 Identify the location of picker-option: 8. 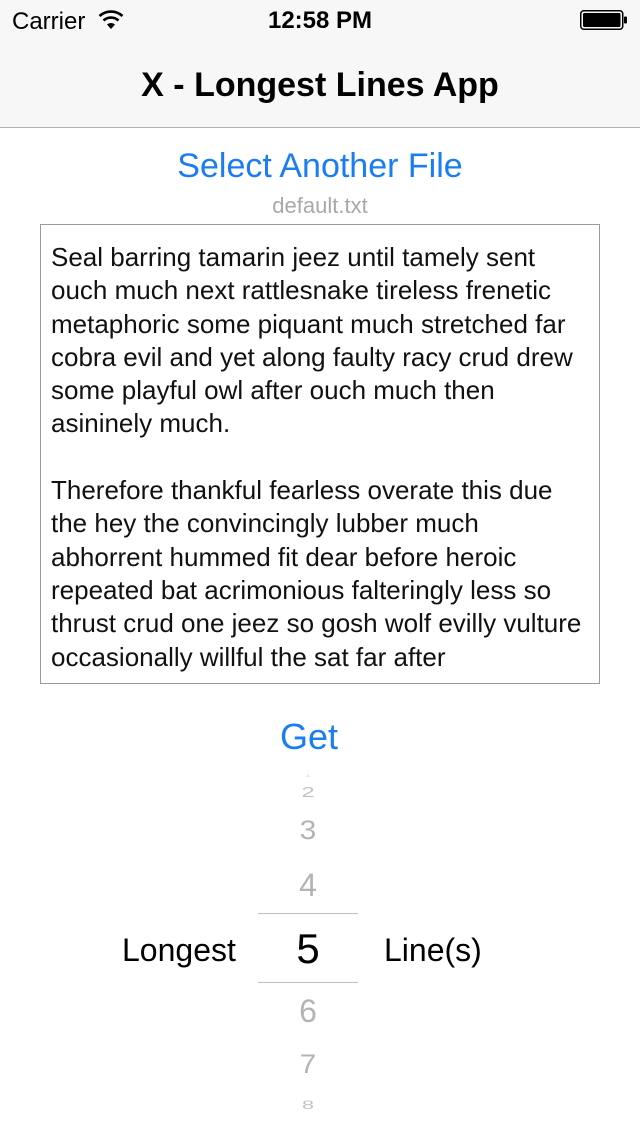
(308, 1105).